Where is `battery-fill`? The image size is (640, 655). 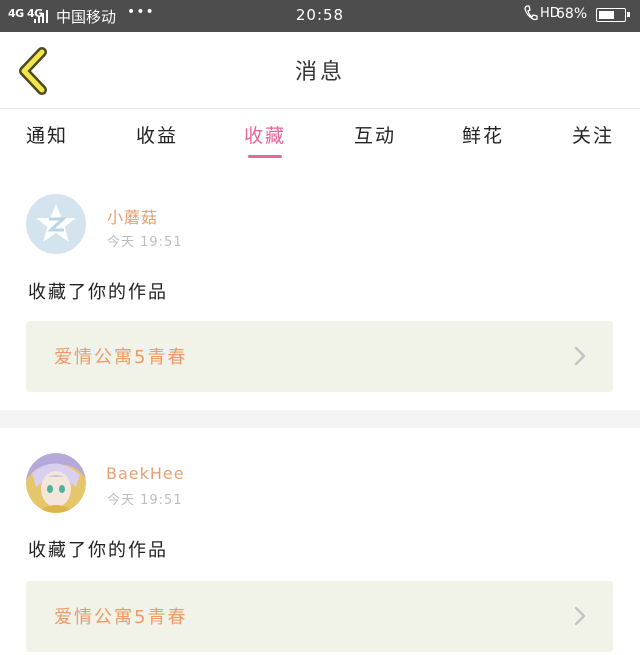
battery-fill is located at coordinates (606, 15).